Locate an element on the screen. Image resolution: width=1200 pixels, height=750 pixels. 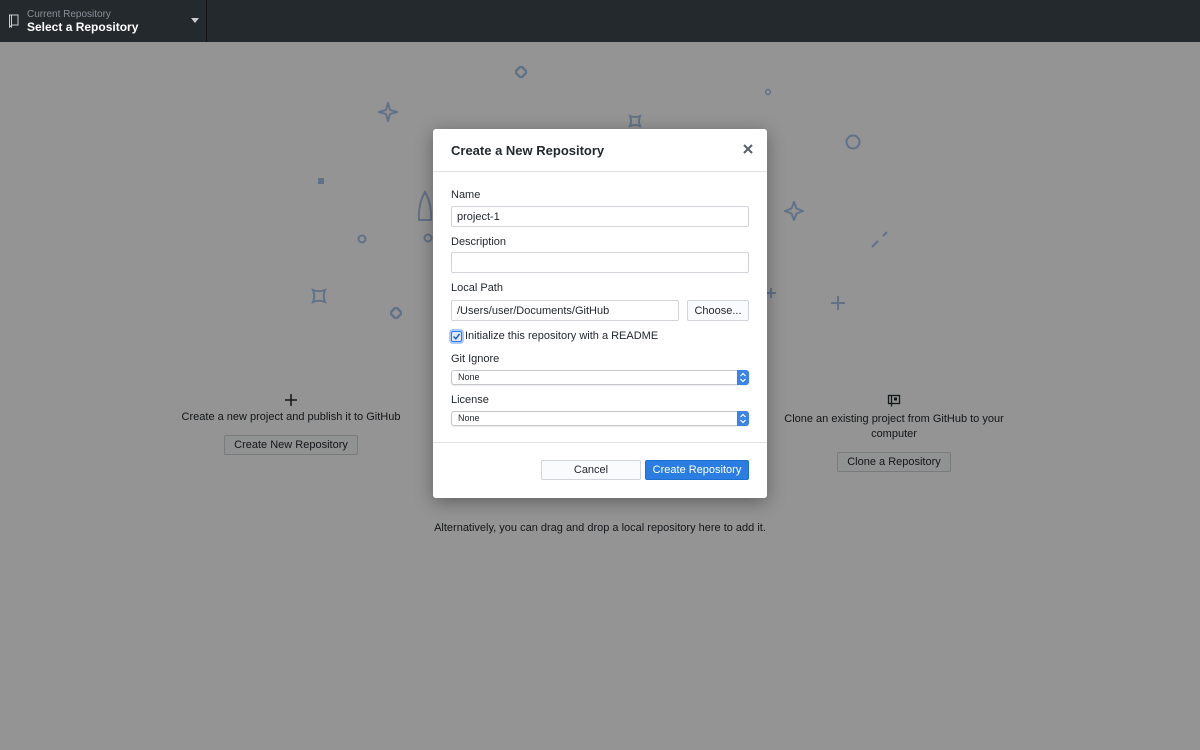
readme-checkbox-label: Initialize this repository with a README is located at coordinates (562, 336).